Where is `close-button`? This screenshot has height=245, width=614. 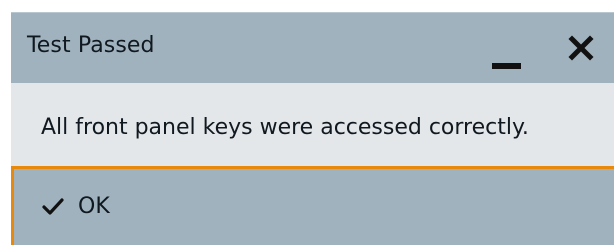 close-button is located at coordinates (581, 48).